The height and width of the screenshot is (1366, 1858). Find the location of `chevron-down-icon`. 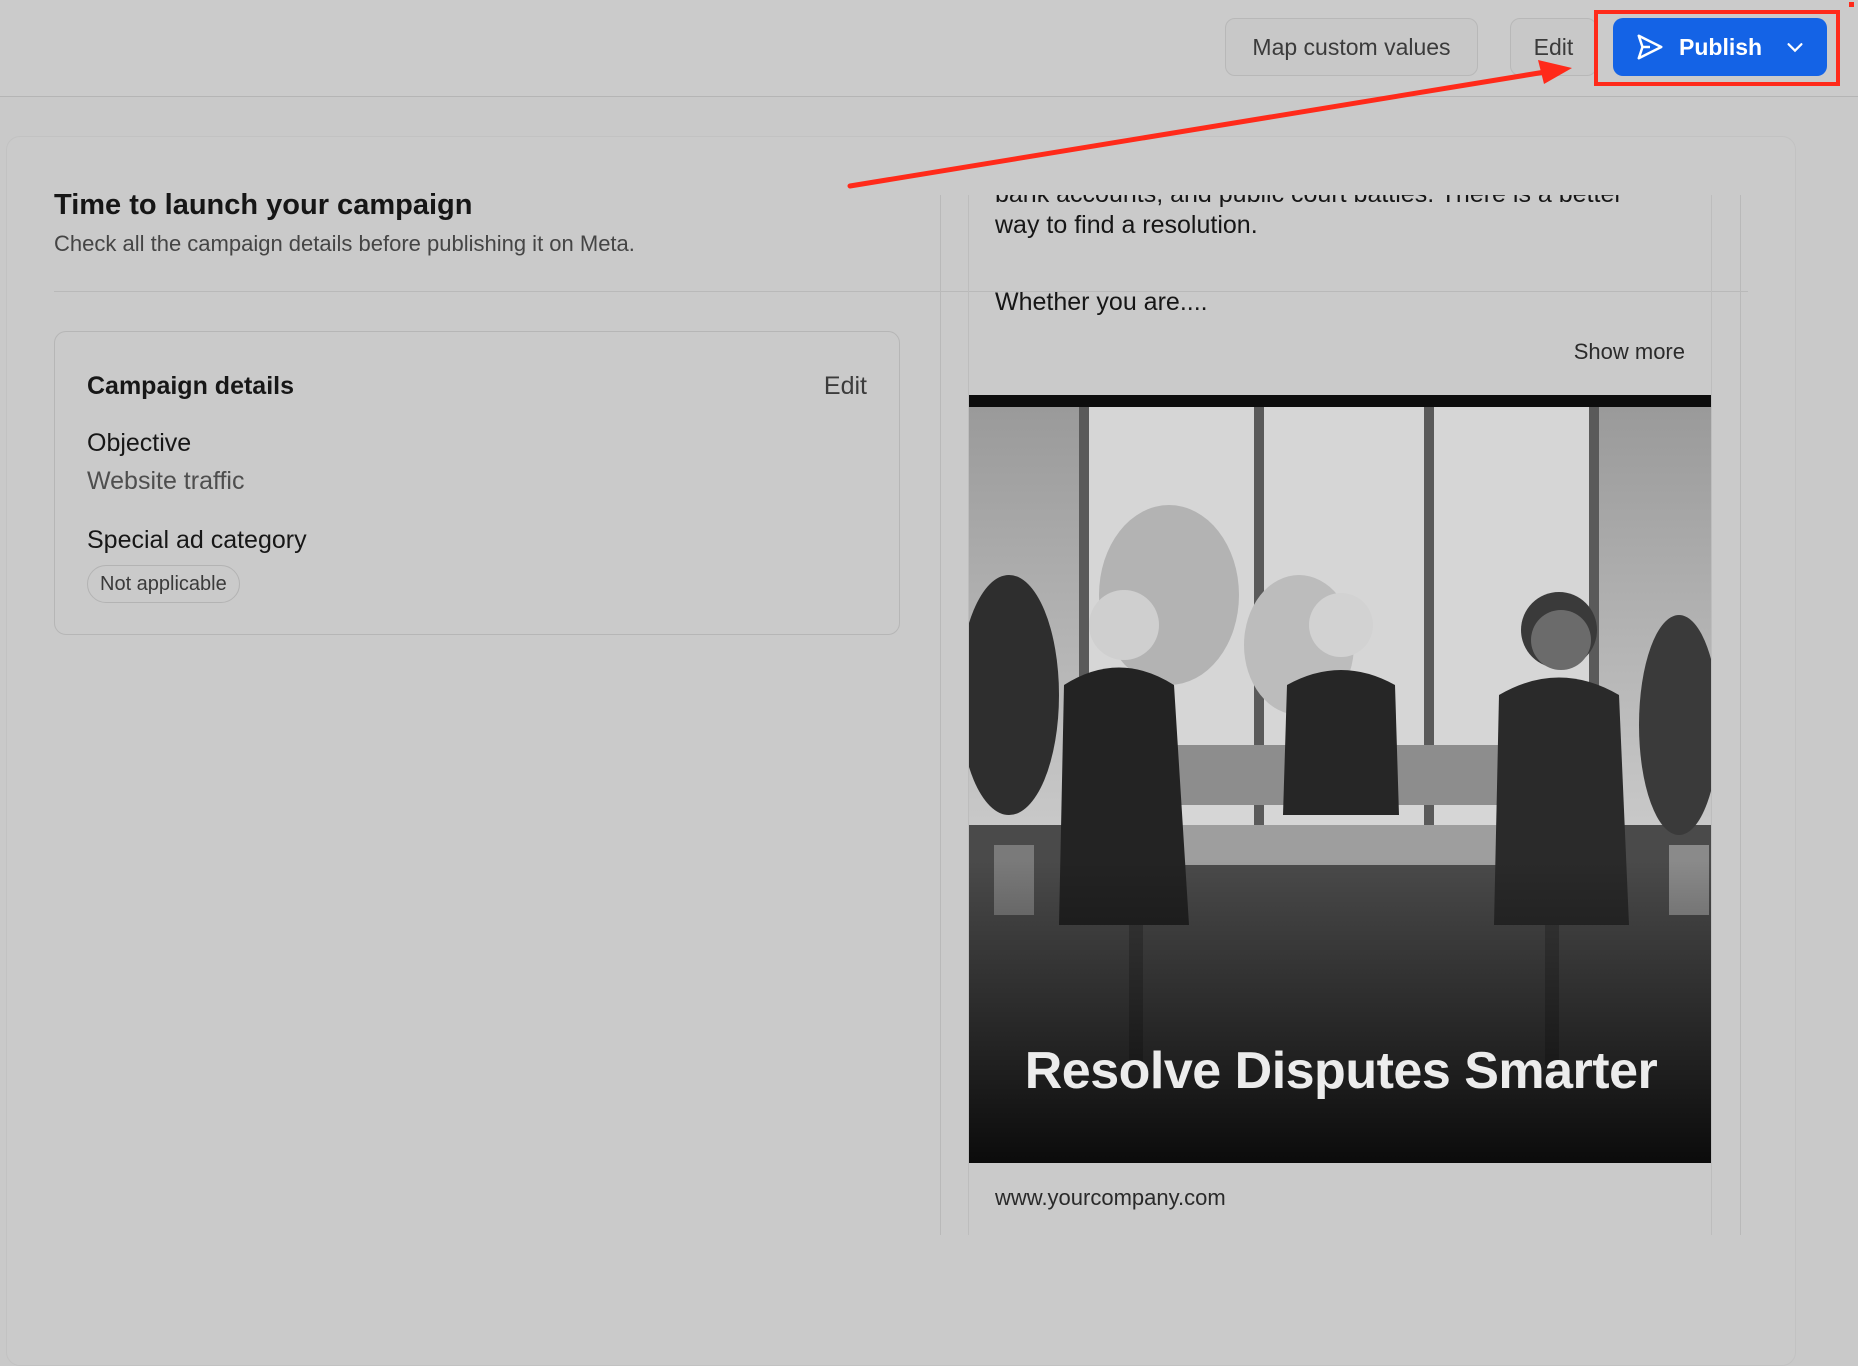

chevron-down-icon is located at coordinates (1795, 47).